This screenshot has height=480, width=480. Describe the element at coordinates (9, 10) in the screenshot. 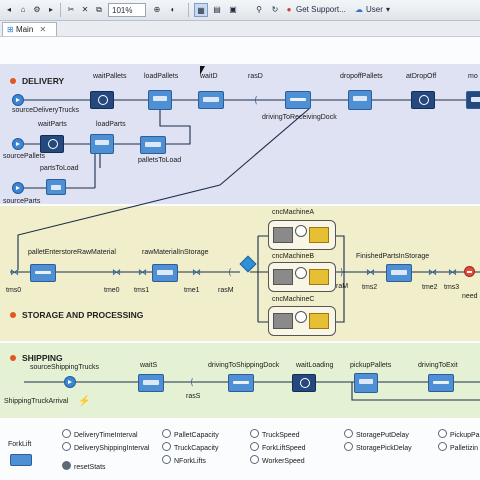

I see `back-icon: ◂` at that location.